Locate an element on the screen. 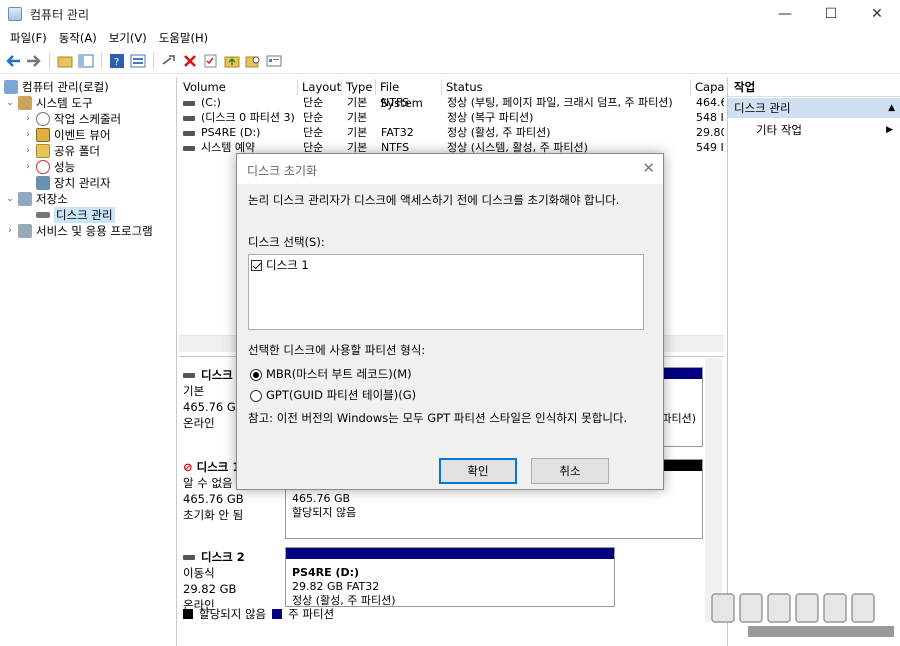 The height and width of the screenshot is (646, 900). help-icon: ? is located at coordinates (117, 61).